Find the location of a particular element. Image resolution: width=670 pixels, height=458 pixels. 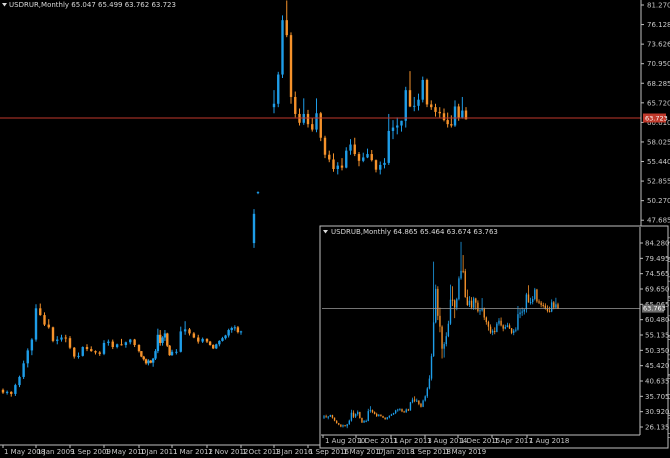

y-tick-label: 58.025 is located at coordinates (658, 142).